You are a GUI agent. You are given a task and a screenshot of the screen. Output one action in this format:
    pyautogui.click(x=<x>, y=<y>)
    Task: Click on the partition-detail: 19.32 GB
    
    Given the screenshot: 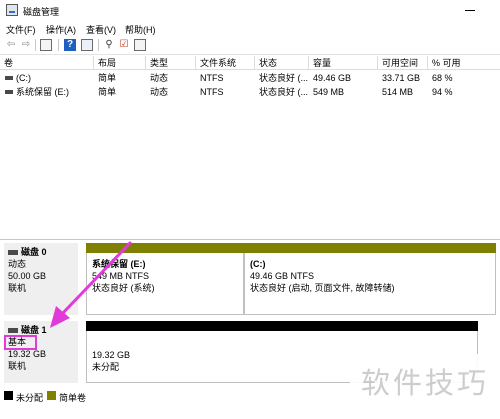 What is the action you would take?
    pyautogui.click(x=111, y=355)
    